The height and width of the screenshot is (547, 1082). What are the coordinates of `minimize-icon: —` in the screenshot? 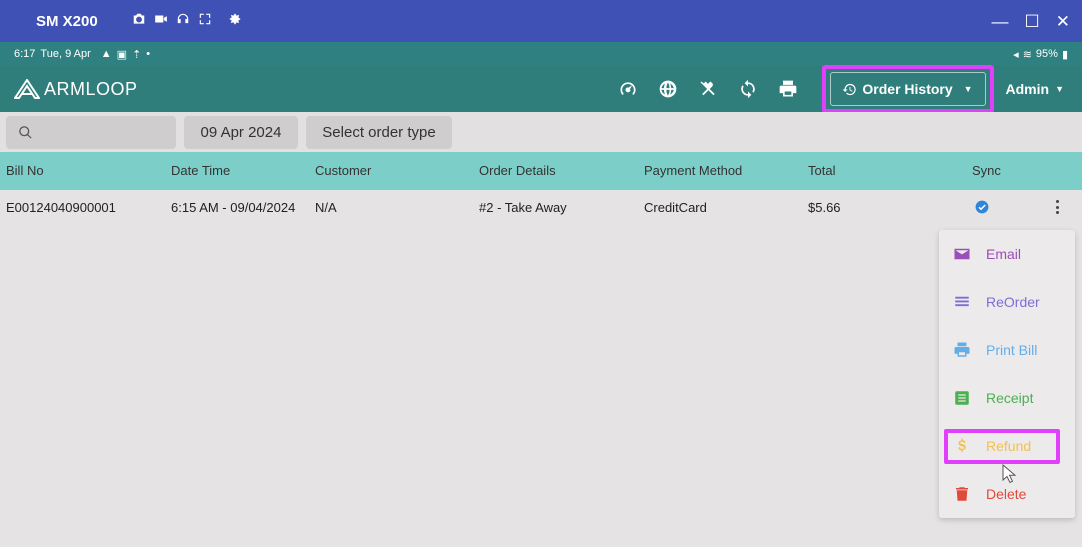 It's located at (1000, 21).